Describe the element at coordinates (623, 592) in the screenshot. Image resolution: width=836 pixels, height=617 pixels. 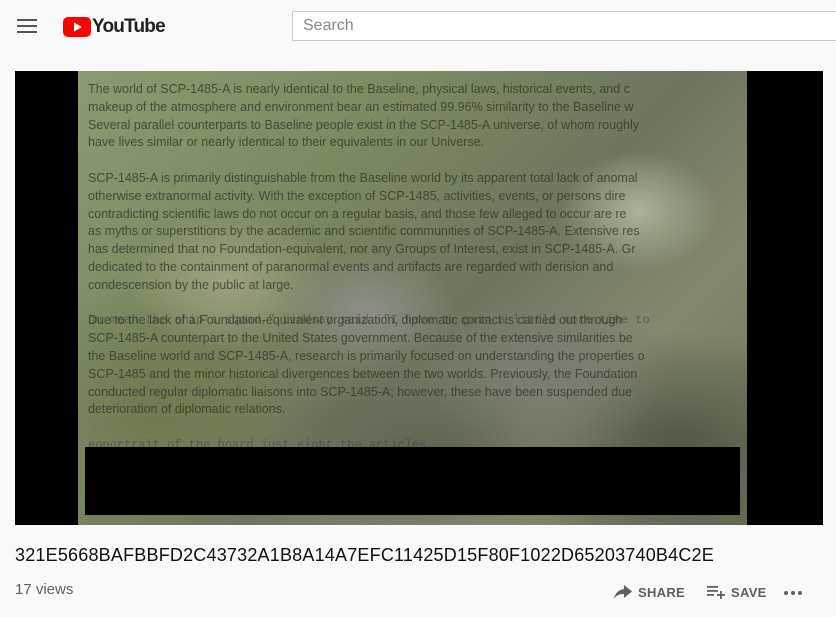
I see `share-arrow-icon` at that location.